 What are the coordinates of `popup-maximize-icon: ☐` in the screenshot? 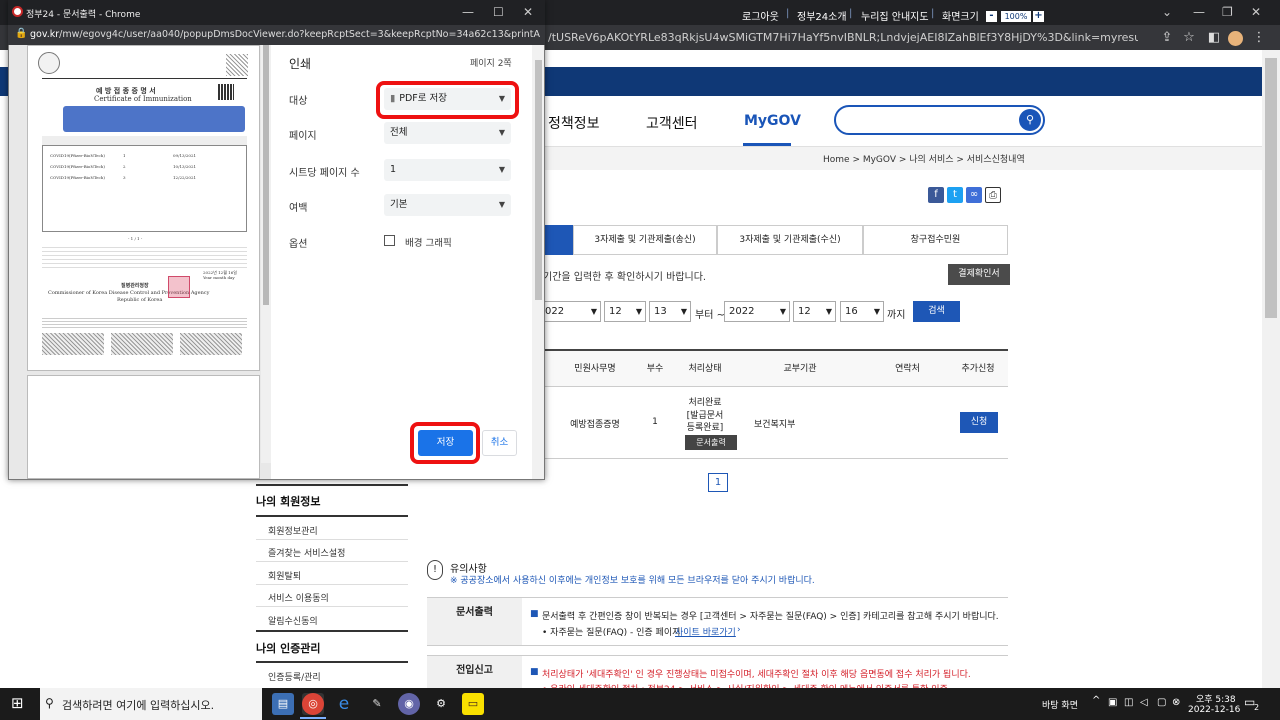 It's located at (498, 12).